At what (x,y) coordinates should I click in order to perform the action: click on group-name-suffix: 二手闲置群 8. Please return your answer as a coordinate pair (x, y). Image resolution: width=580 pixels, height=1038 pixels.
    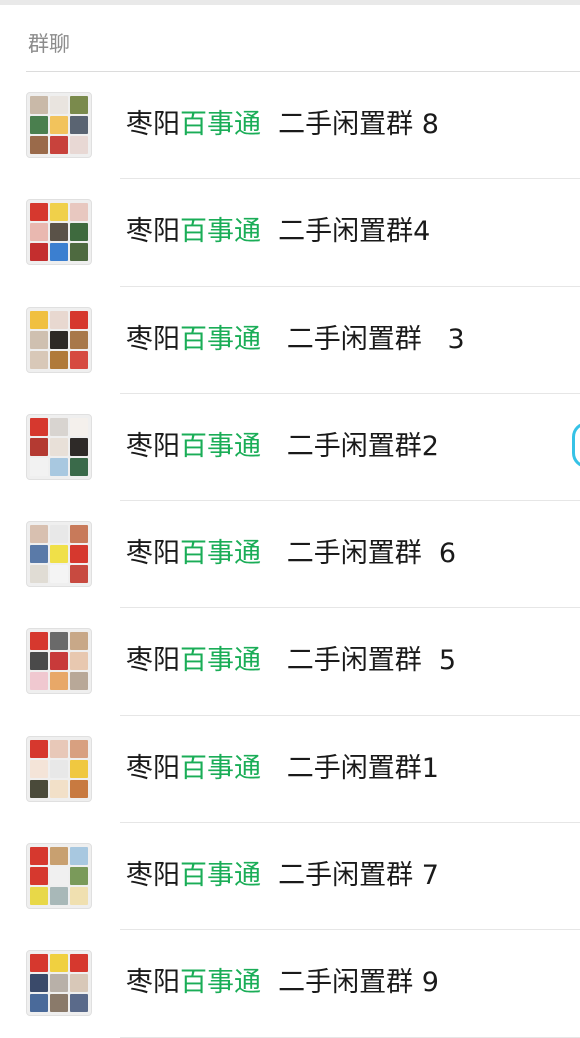
    Looking at the image, I should click on (350, 124).